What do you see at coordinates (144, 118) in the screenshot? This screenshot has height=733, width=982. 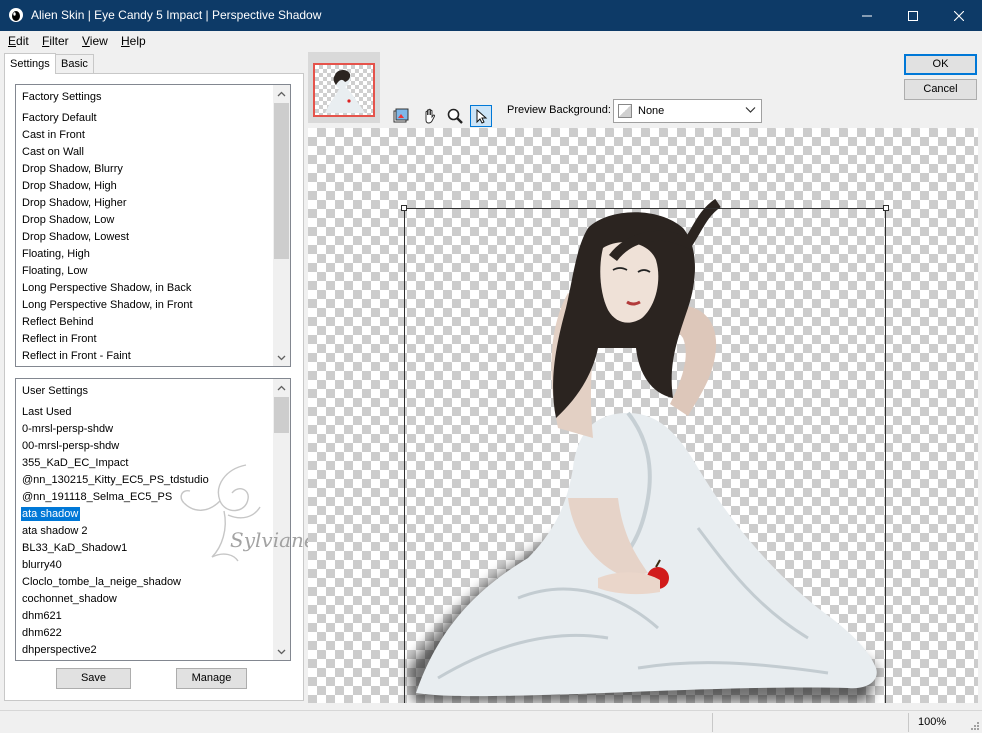 I see `list-item: Factory Default` at bounding box center [144, 118].